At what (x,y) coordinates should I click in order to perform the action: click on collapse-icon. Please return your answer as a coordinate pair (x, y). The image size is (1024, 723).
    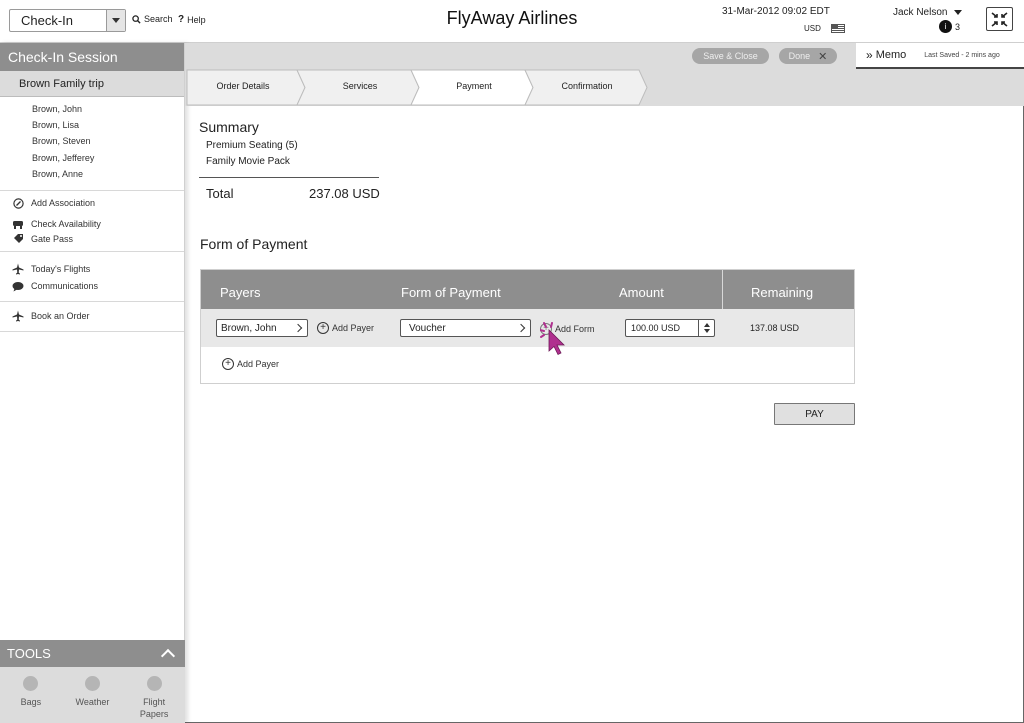
    Looking at the image, I should click on (999, 19).